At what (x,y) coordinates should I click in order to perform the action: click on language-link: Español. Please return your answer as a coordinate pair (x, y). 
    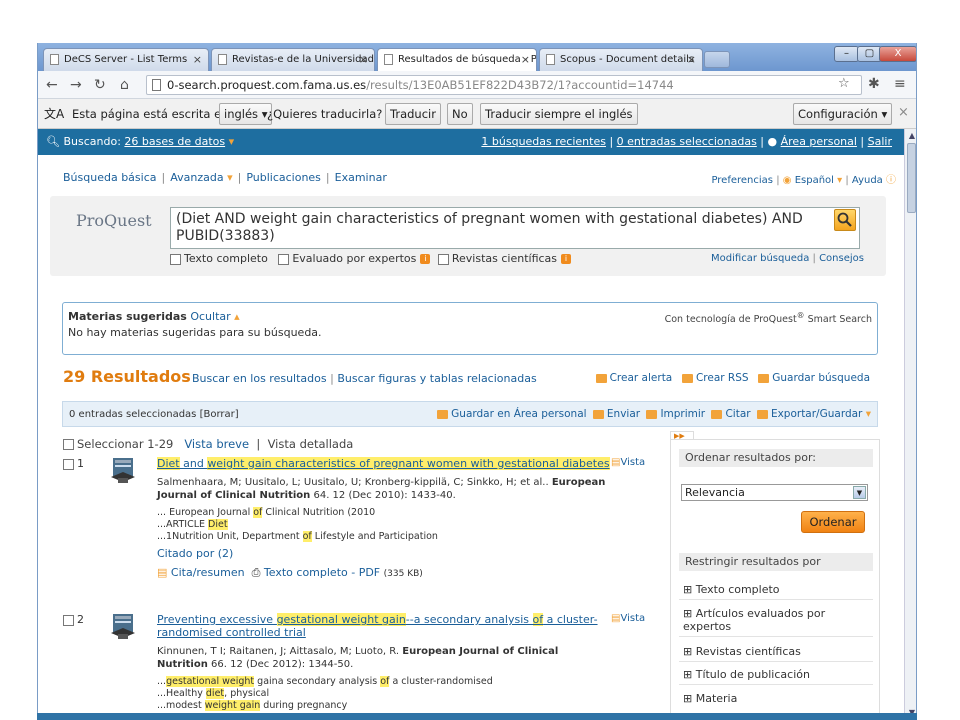
    Looking at the image, I should click on (814, 180).